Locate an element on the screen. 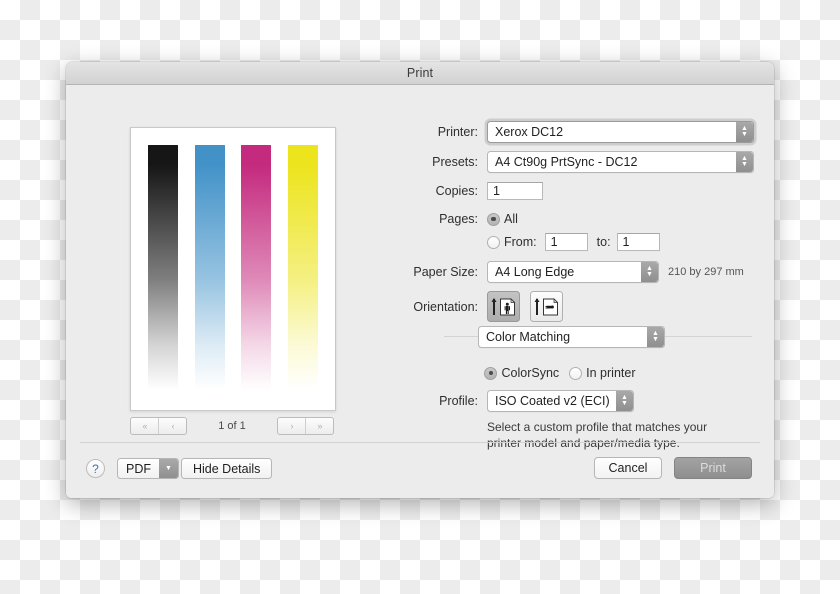 The height and width of the screenshot is (594, 840). printer-select: Xerox DC12 ▲ ▼ is located at coordinates (620, 132).